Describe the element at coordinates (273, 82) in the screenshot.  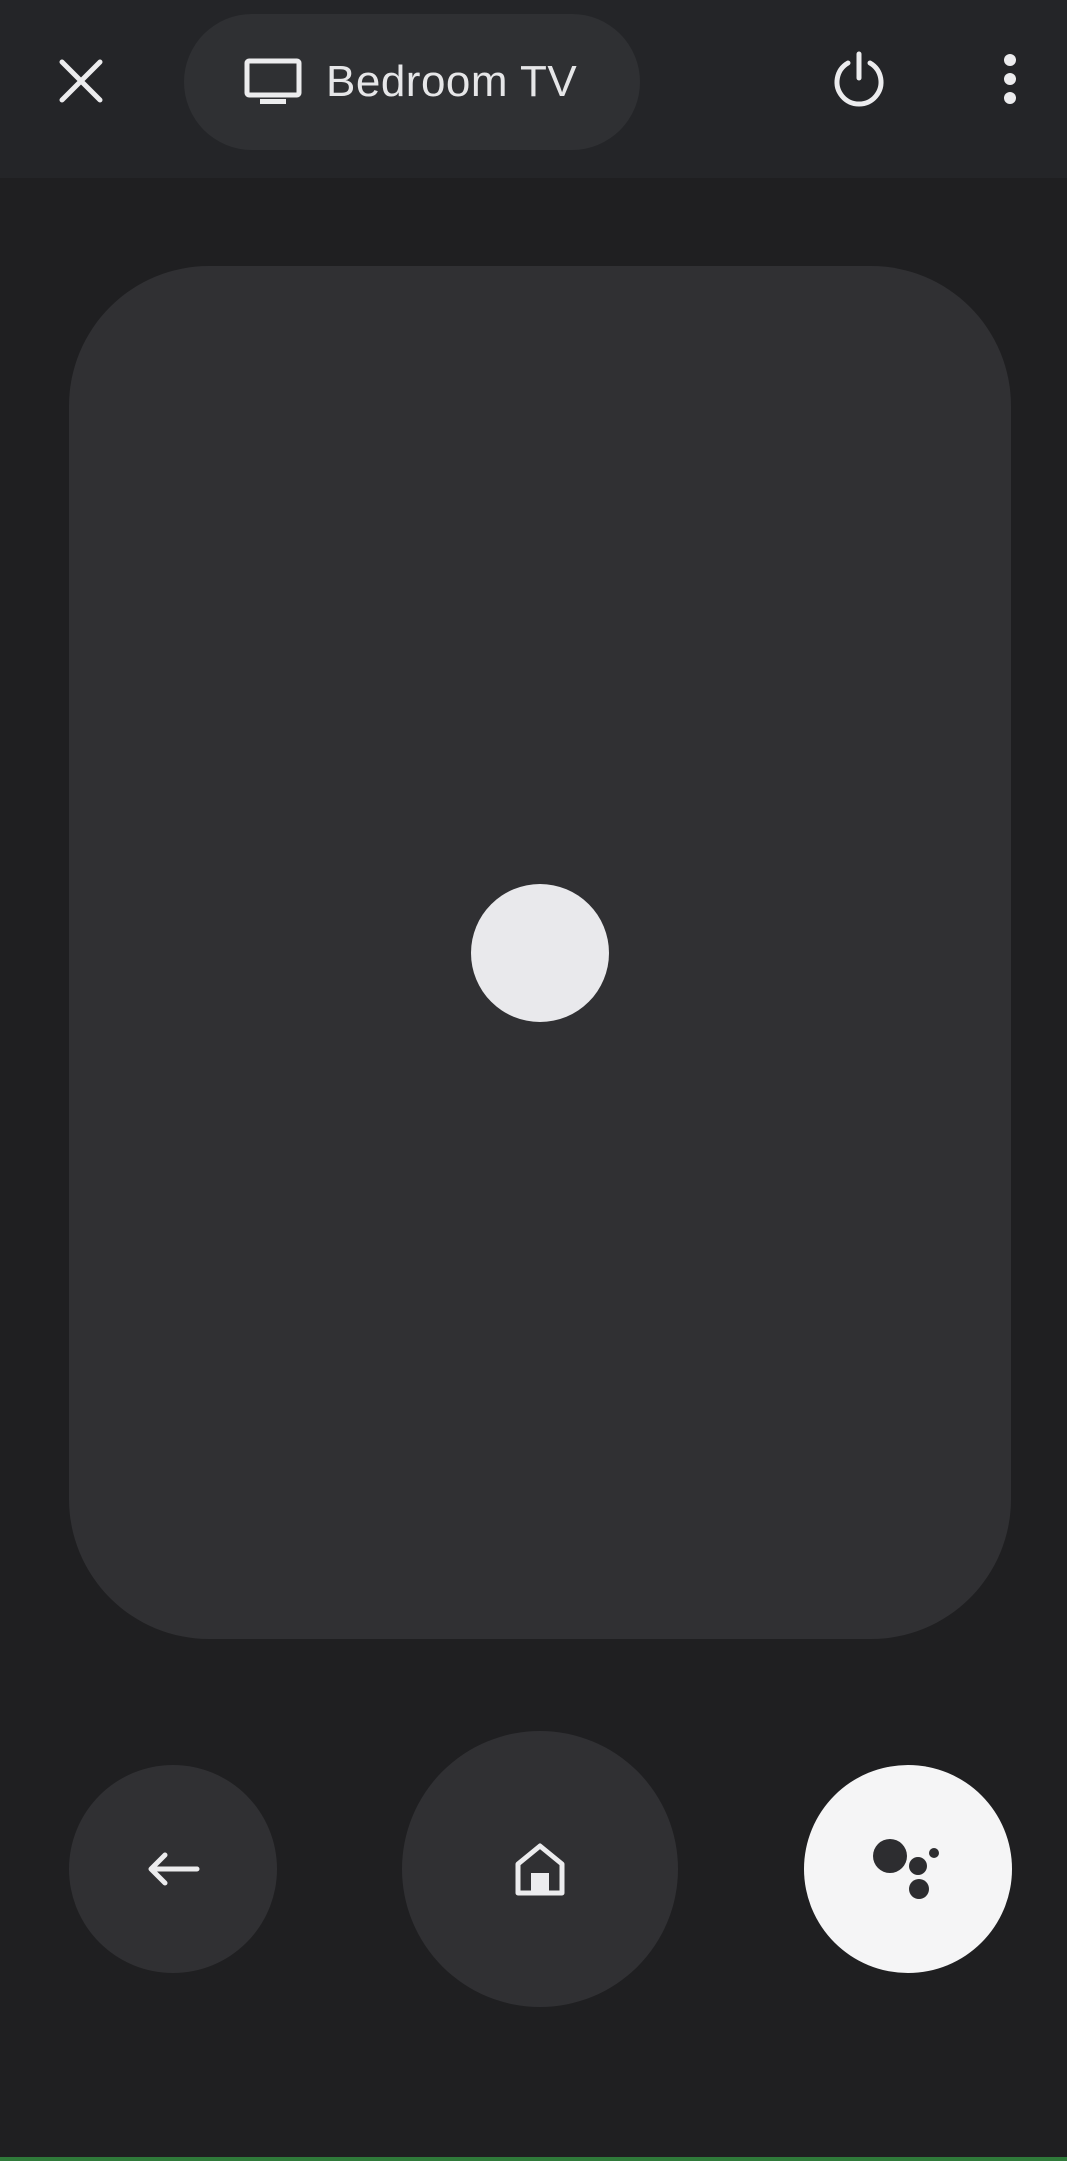
I see `tv-icon` at that location.